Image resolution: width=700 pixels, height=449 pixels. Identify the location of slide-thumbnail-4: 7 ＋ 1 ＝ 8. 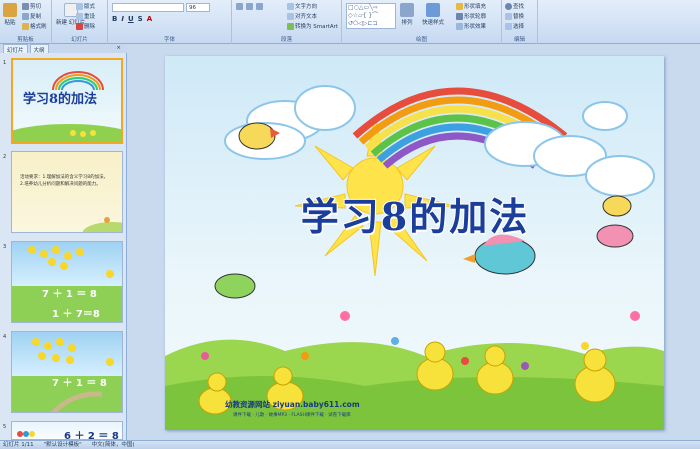
(67, 372).